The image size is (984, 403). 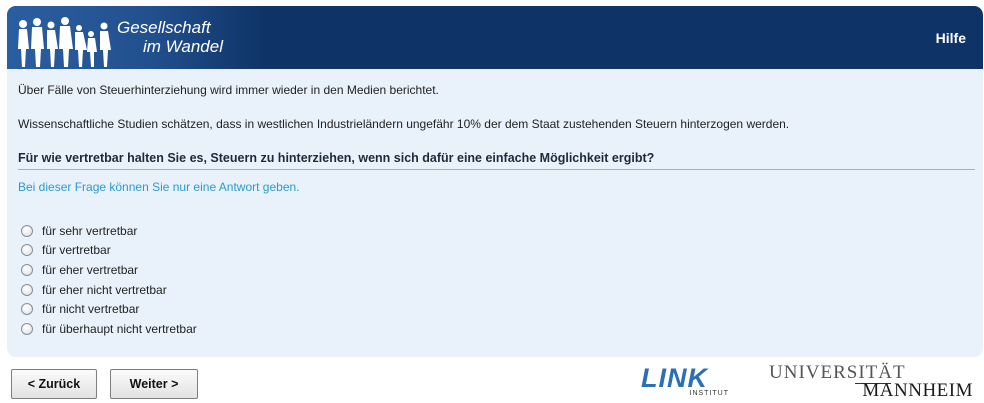 What do you see at coordinates (119, 328) in the screenshot?
I see `answer-option-label: für überhaupt nicht vertretbar` at bounding box center [119, 328].